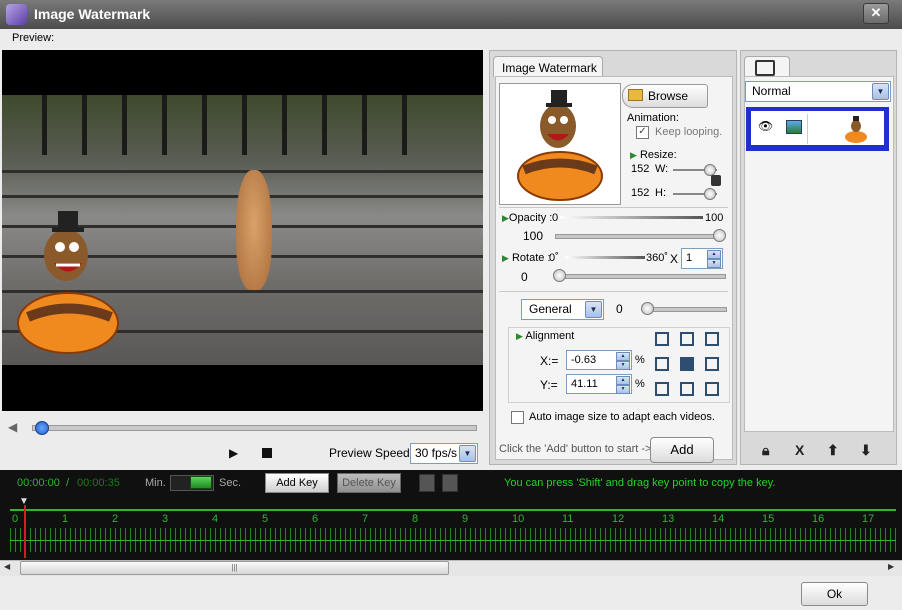 This screenshot has height=610, width=902. Describe the element at coordinates (92, 14) in the screenshot. I see `window-title: Image Watermark` at that location.